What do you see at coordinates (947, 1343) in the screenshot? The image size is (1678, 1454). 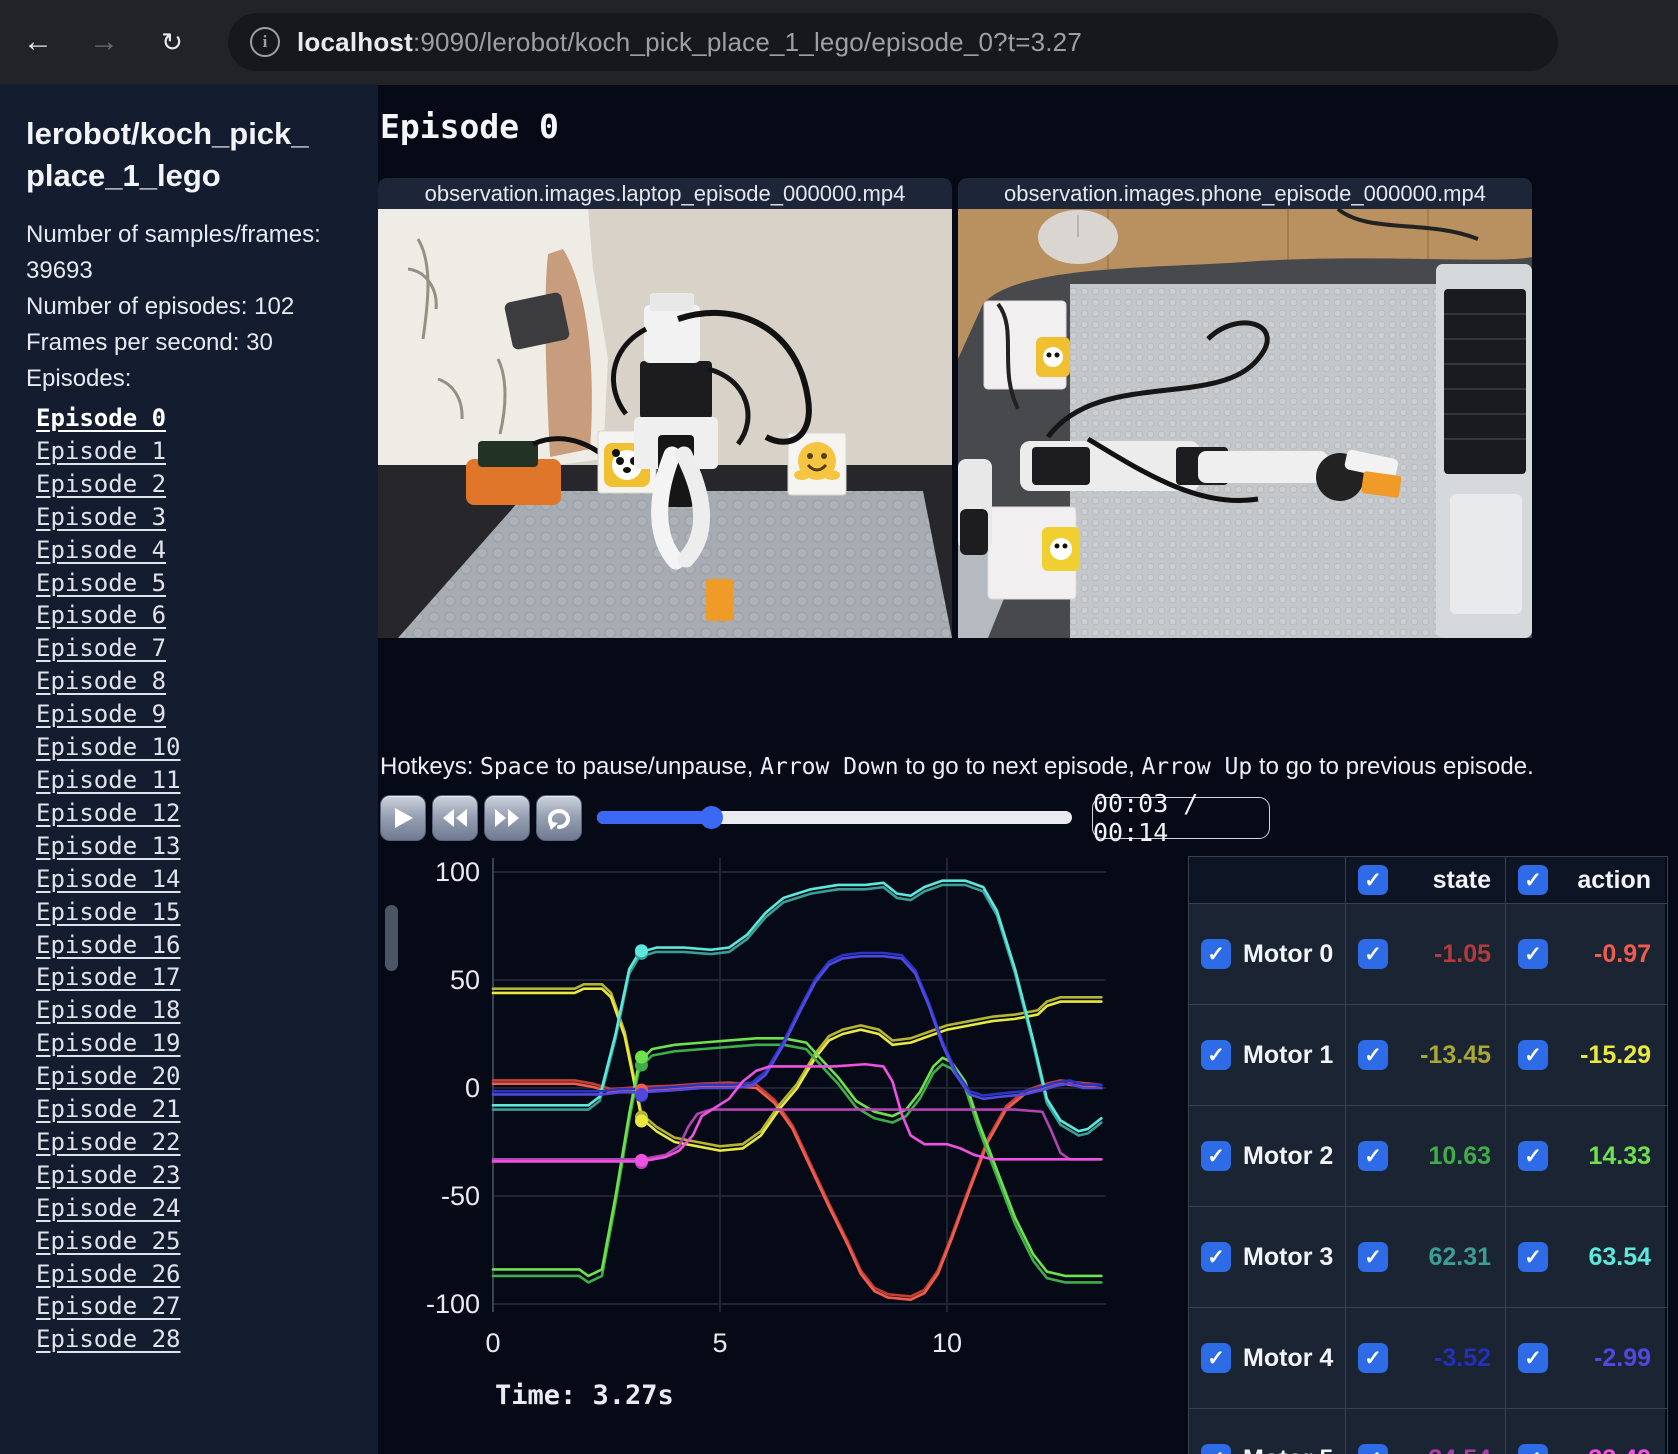 I see `svg-text: 10` at bounding box center [947, 1343].